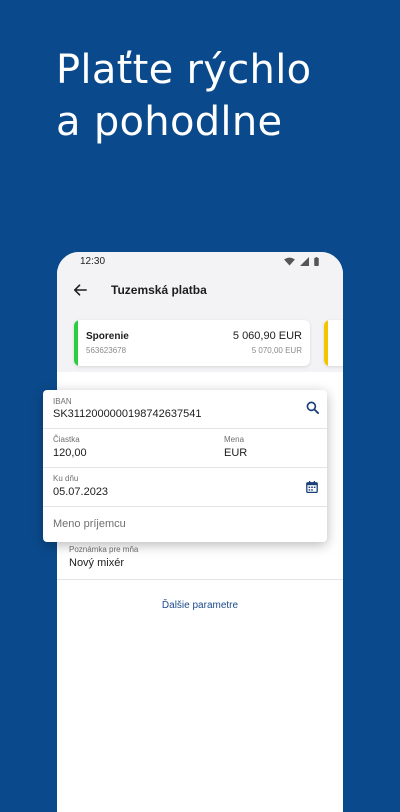  I want to click on account-card-next, so click(333, 343).